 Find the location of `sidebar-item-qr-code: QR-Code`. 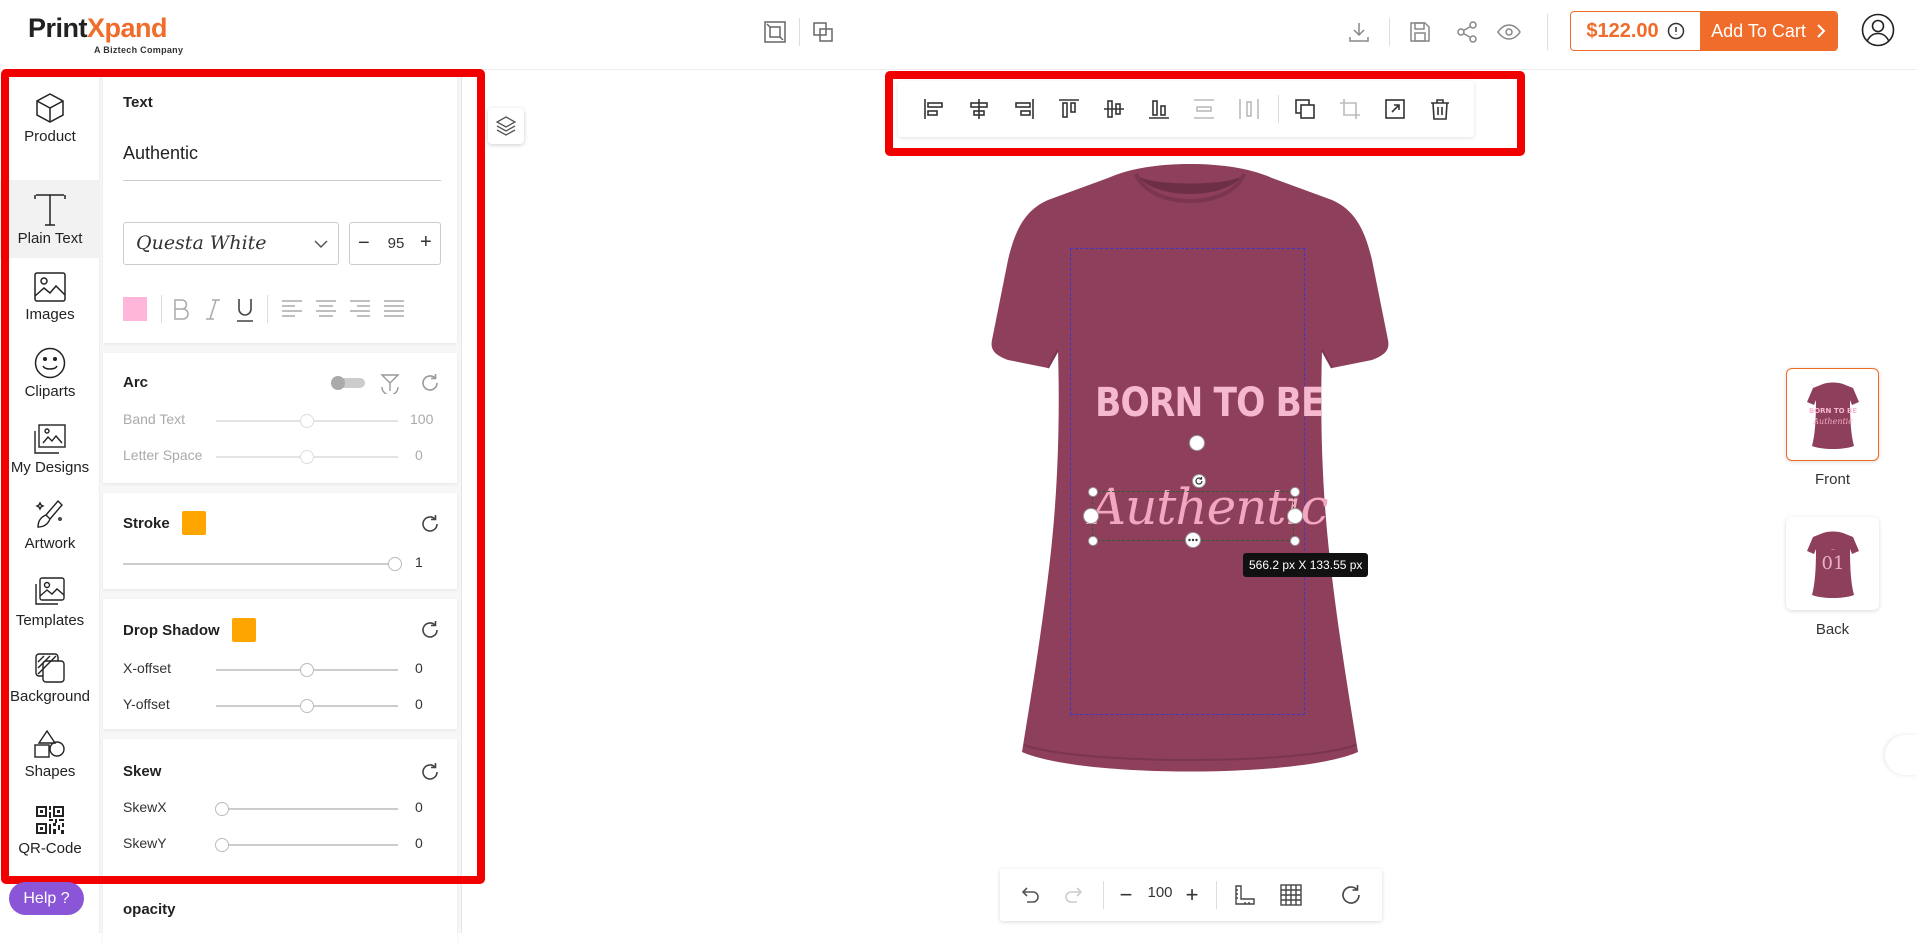

sidebar-item-qr-code: QR-Code is located at coordinates (50, 830).